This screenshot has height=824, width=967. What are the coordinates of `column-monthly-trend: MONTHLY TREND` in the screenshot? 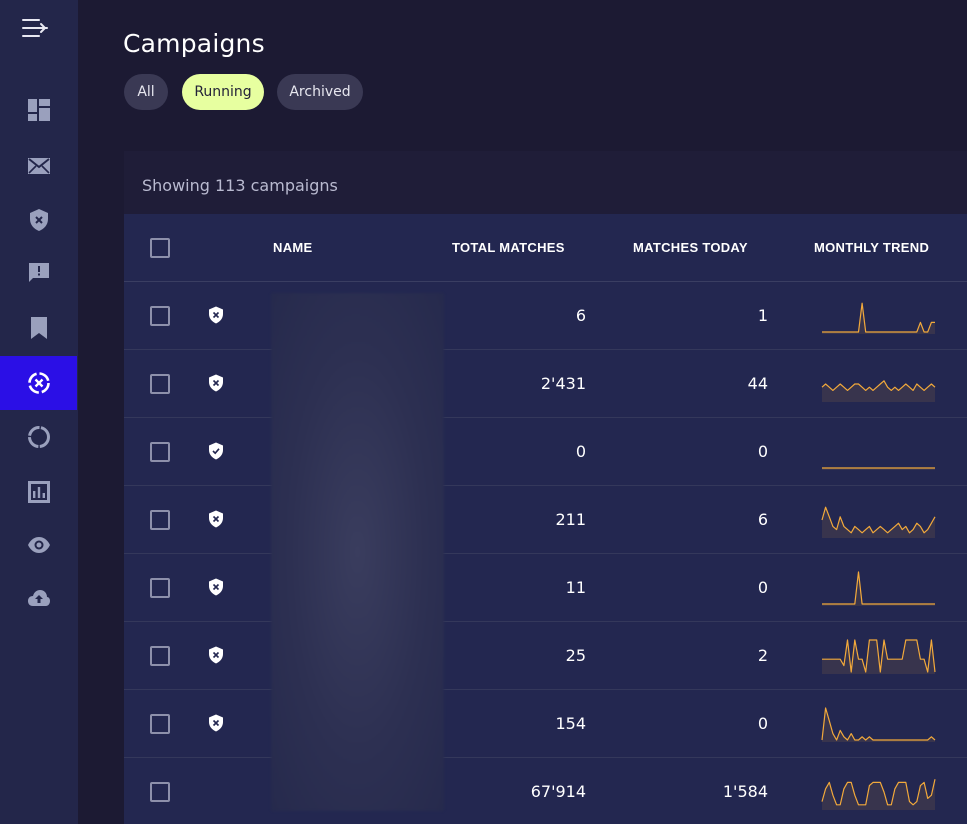 It's located at (872, 247).